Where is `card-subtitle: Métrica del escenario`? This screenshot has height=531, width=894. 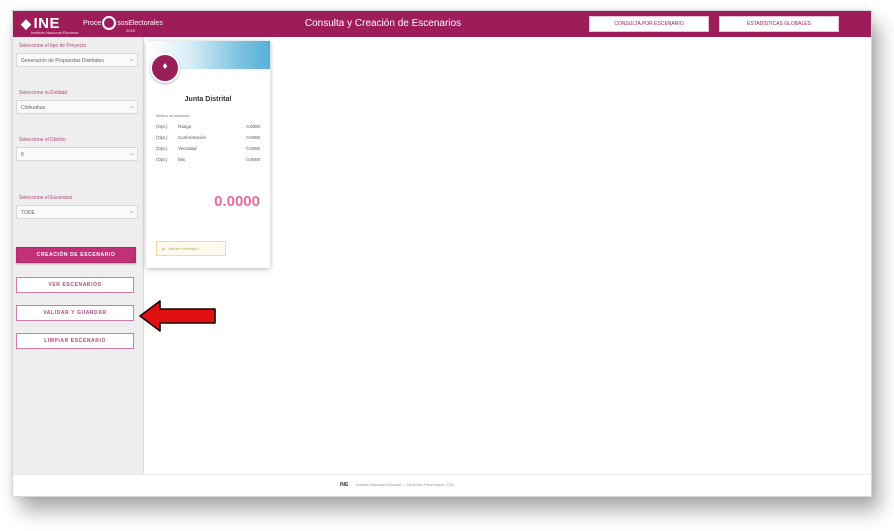
card-subtitle: Métrica del escenario is located at coordinates (173, 116).